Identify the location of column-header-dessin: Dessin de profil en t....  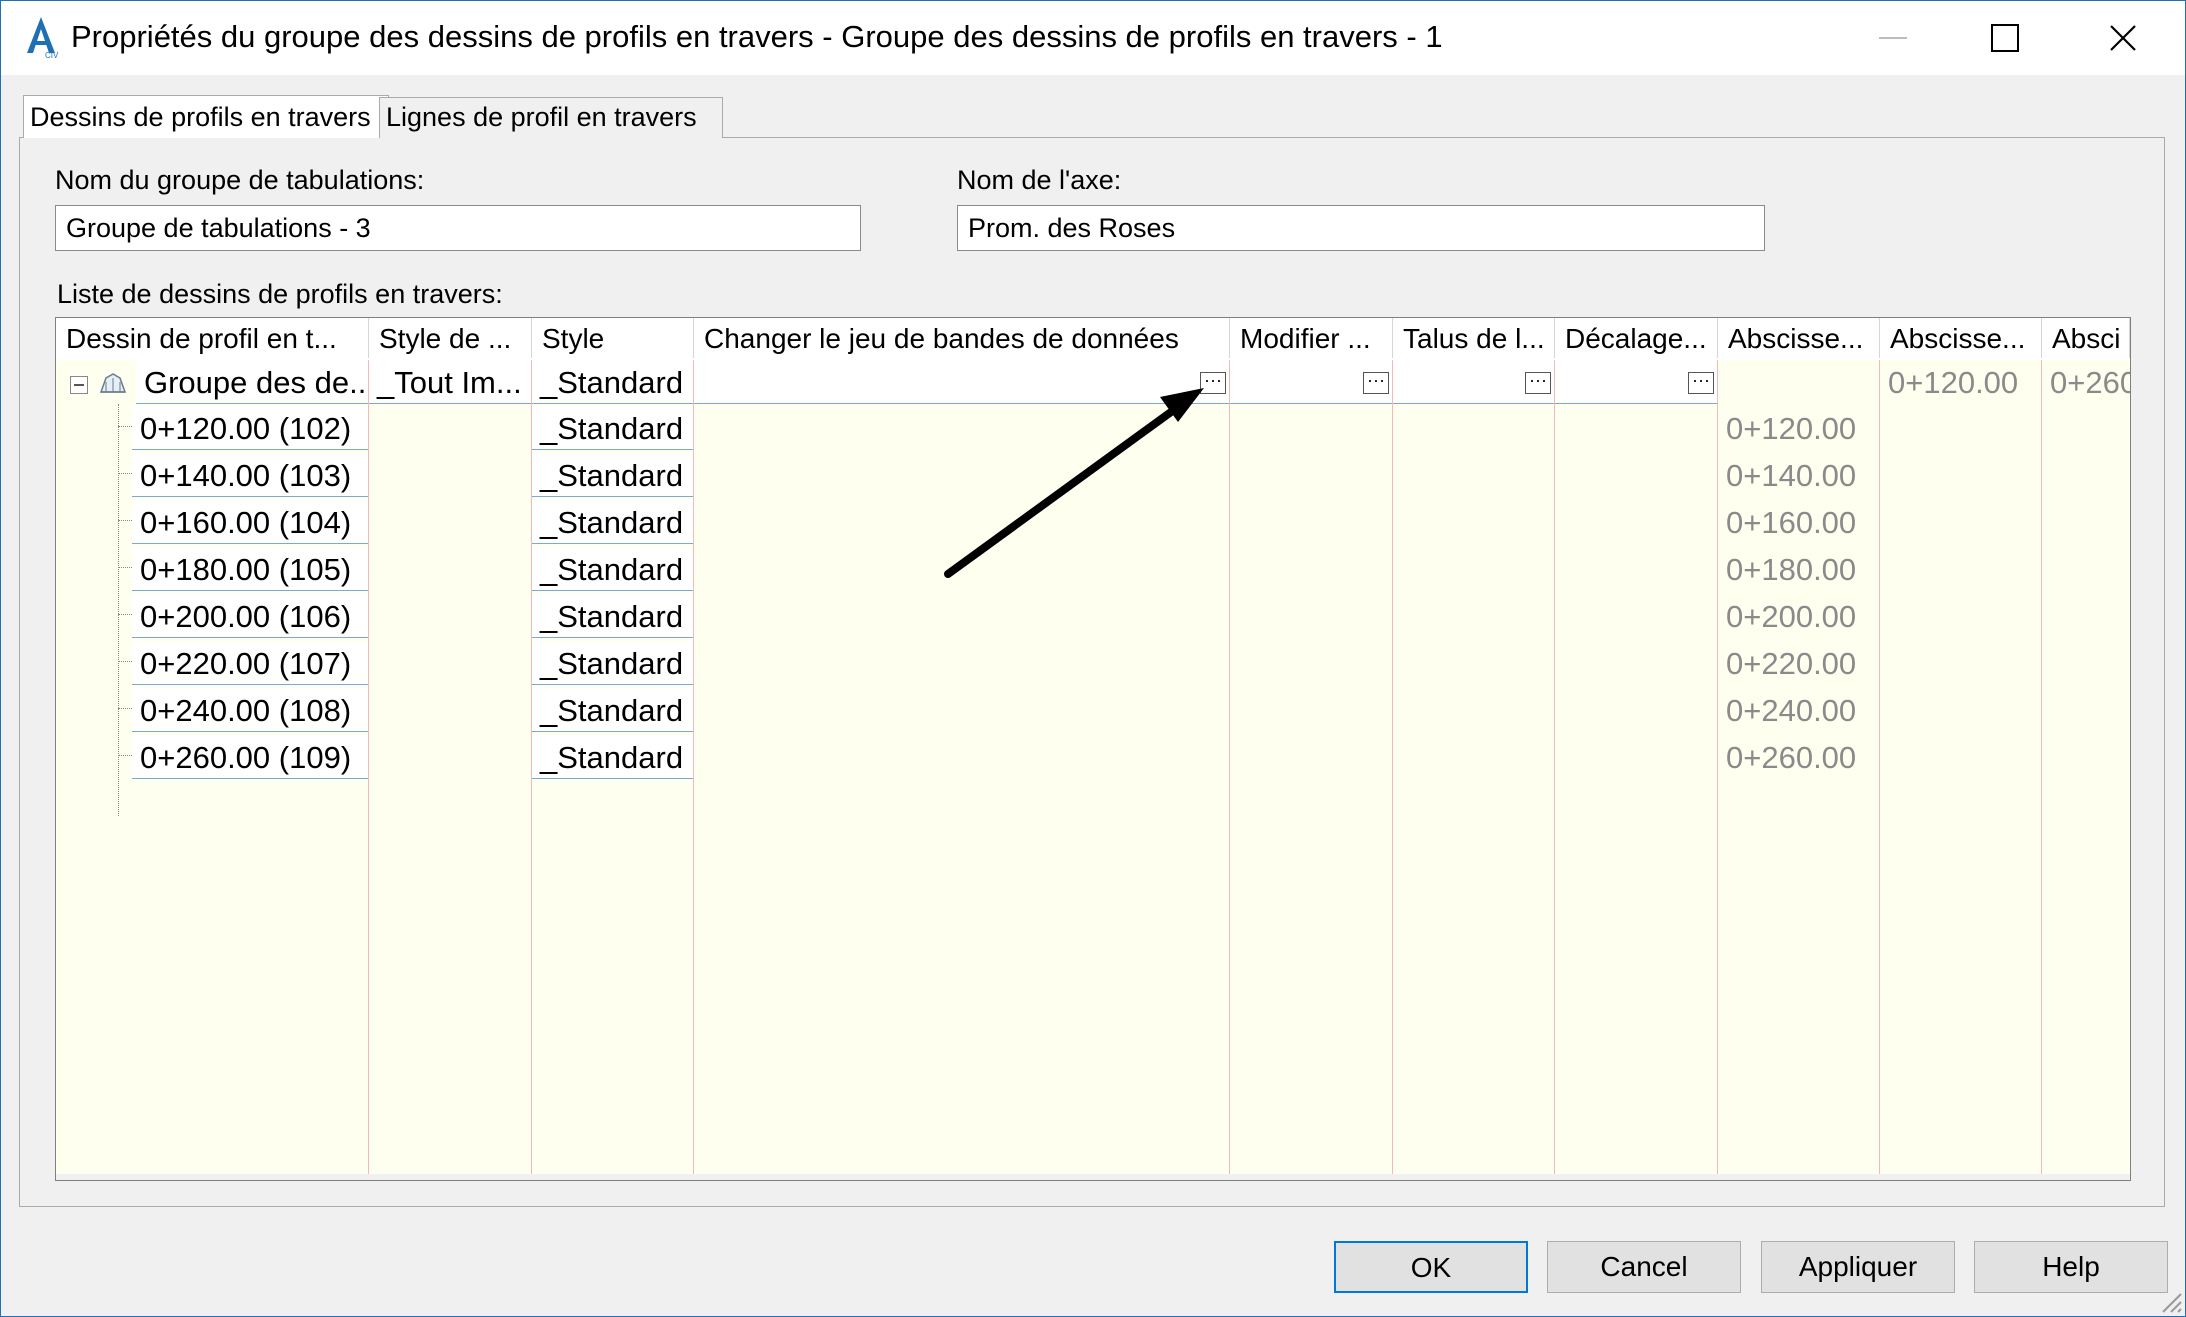
(212, 338).